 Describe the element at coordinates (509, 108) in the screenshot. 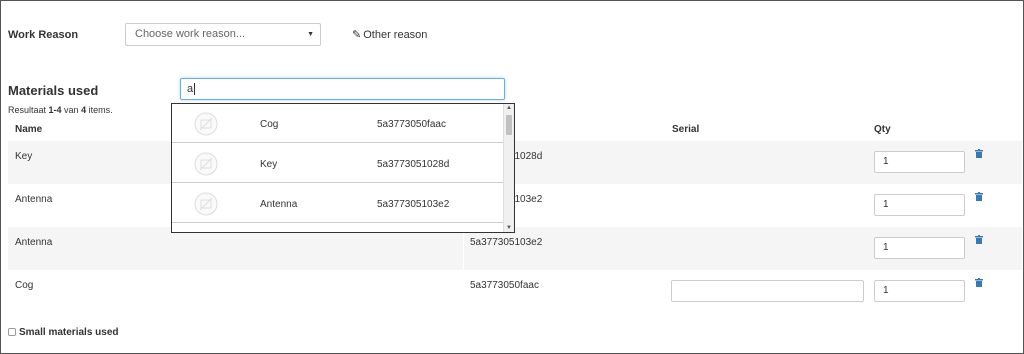

I see `scroll-up-icon: ▲` at that location.